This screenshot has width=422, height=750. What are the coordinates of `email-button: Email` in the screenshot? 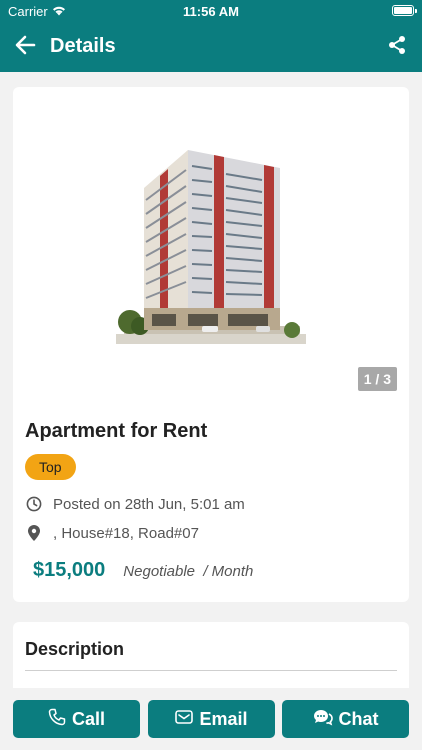 It's located at (211, 719).